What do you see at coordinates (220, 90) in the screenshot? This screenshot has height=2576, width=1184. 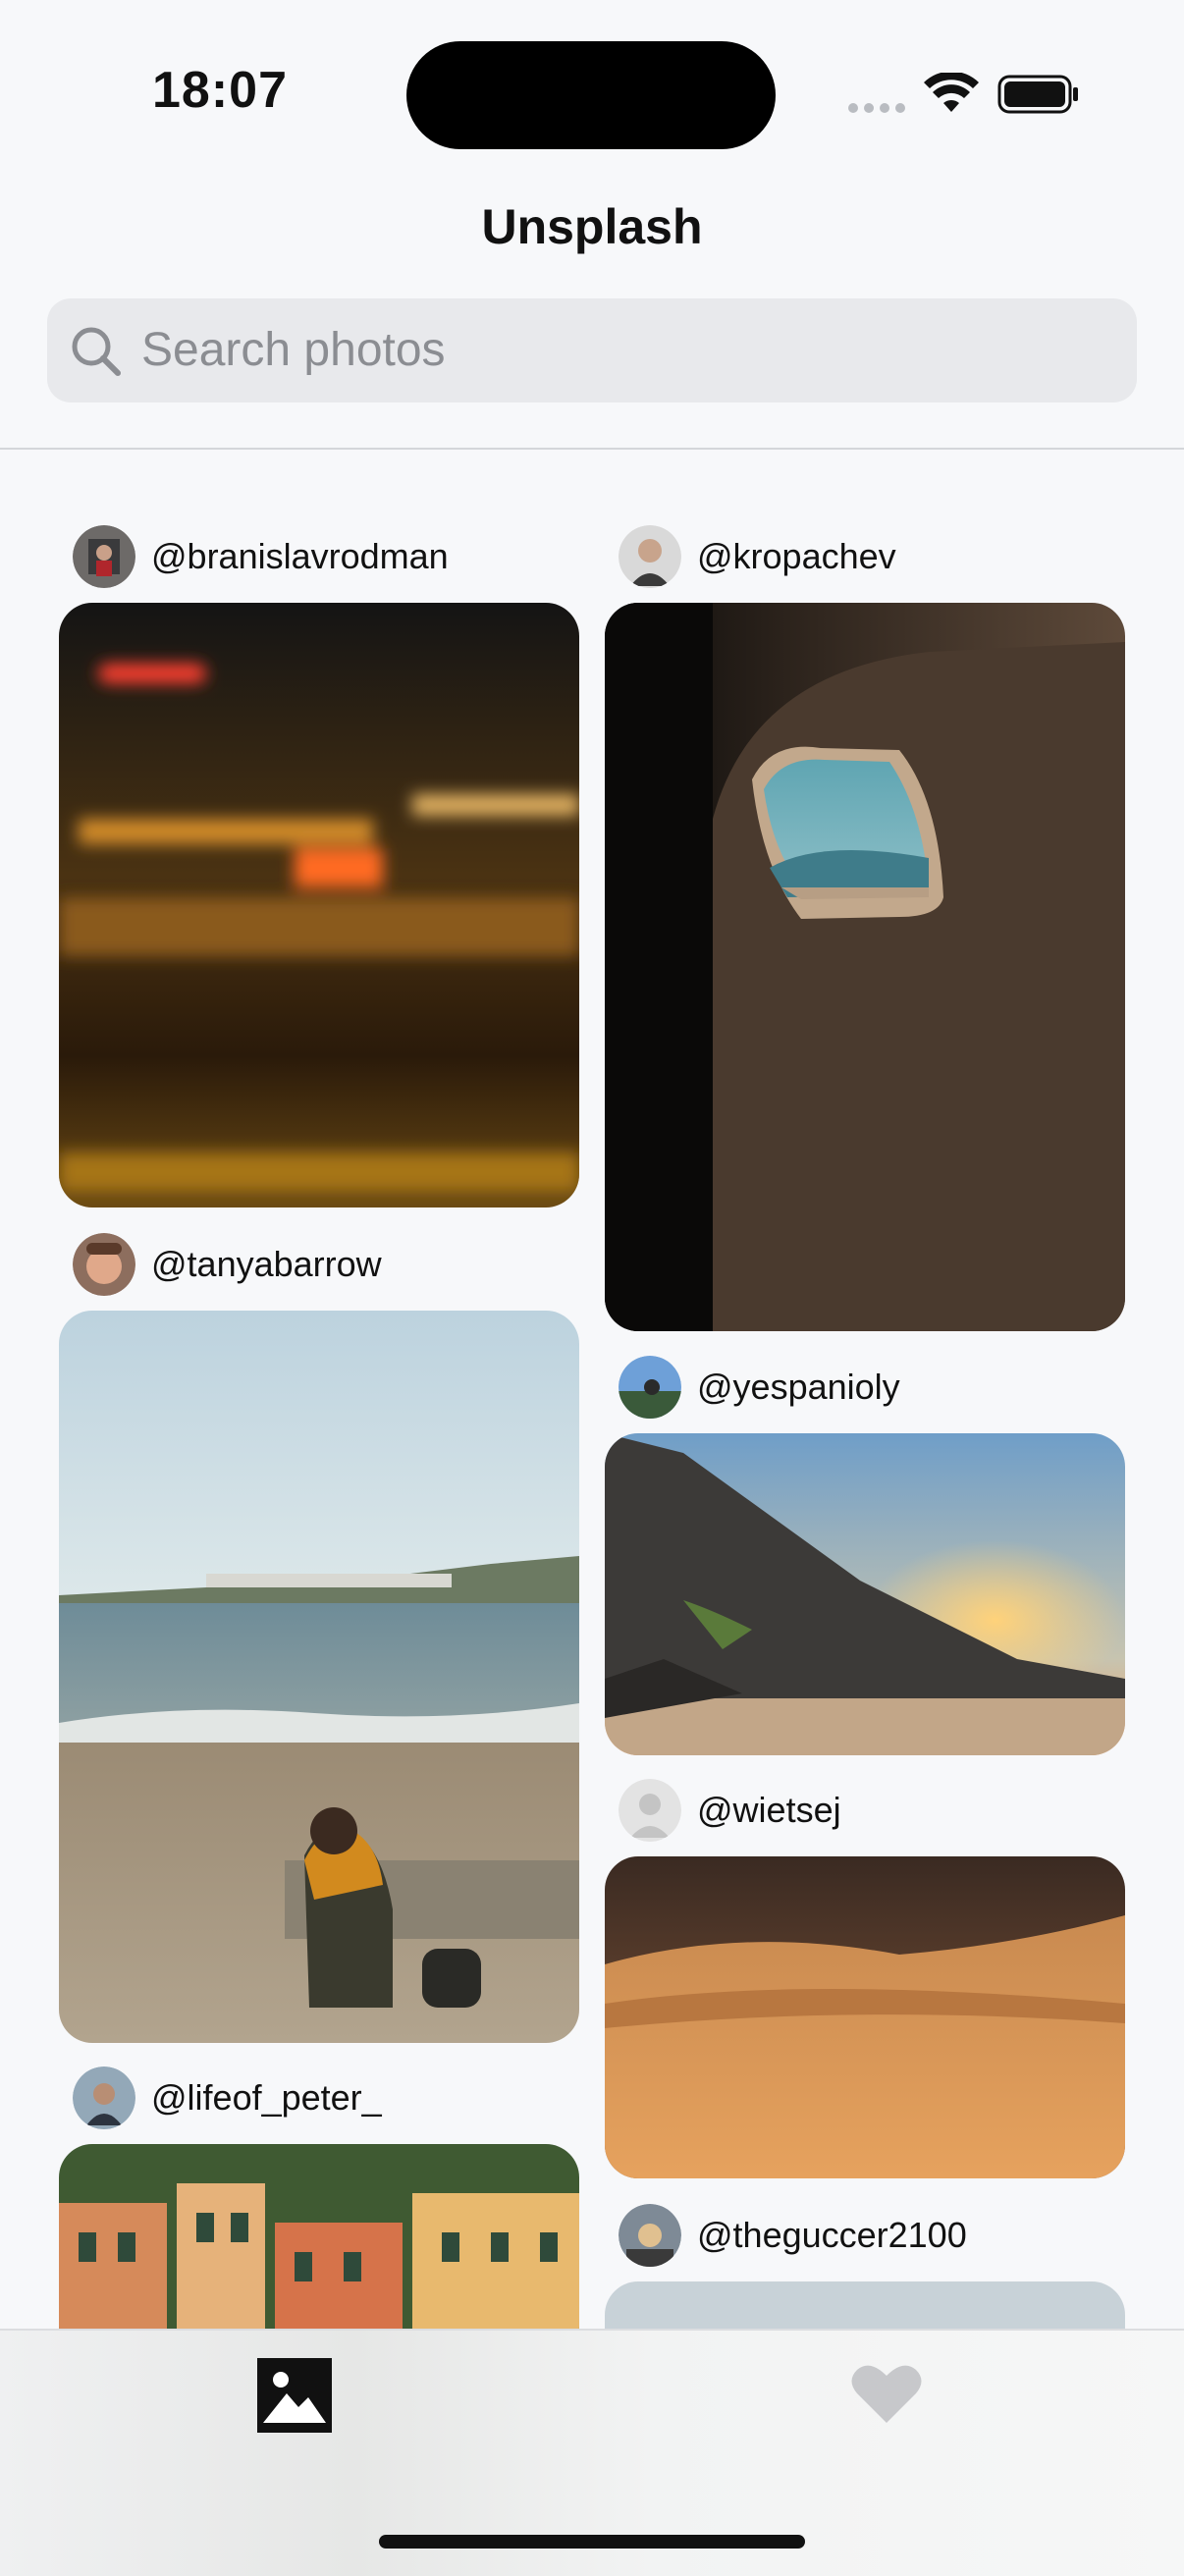 I see `status-time: 18:07` at bounding box center [220, 90].